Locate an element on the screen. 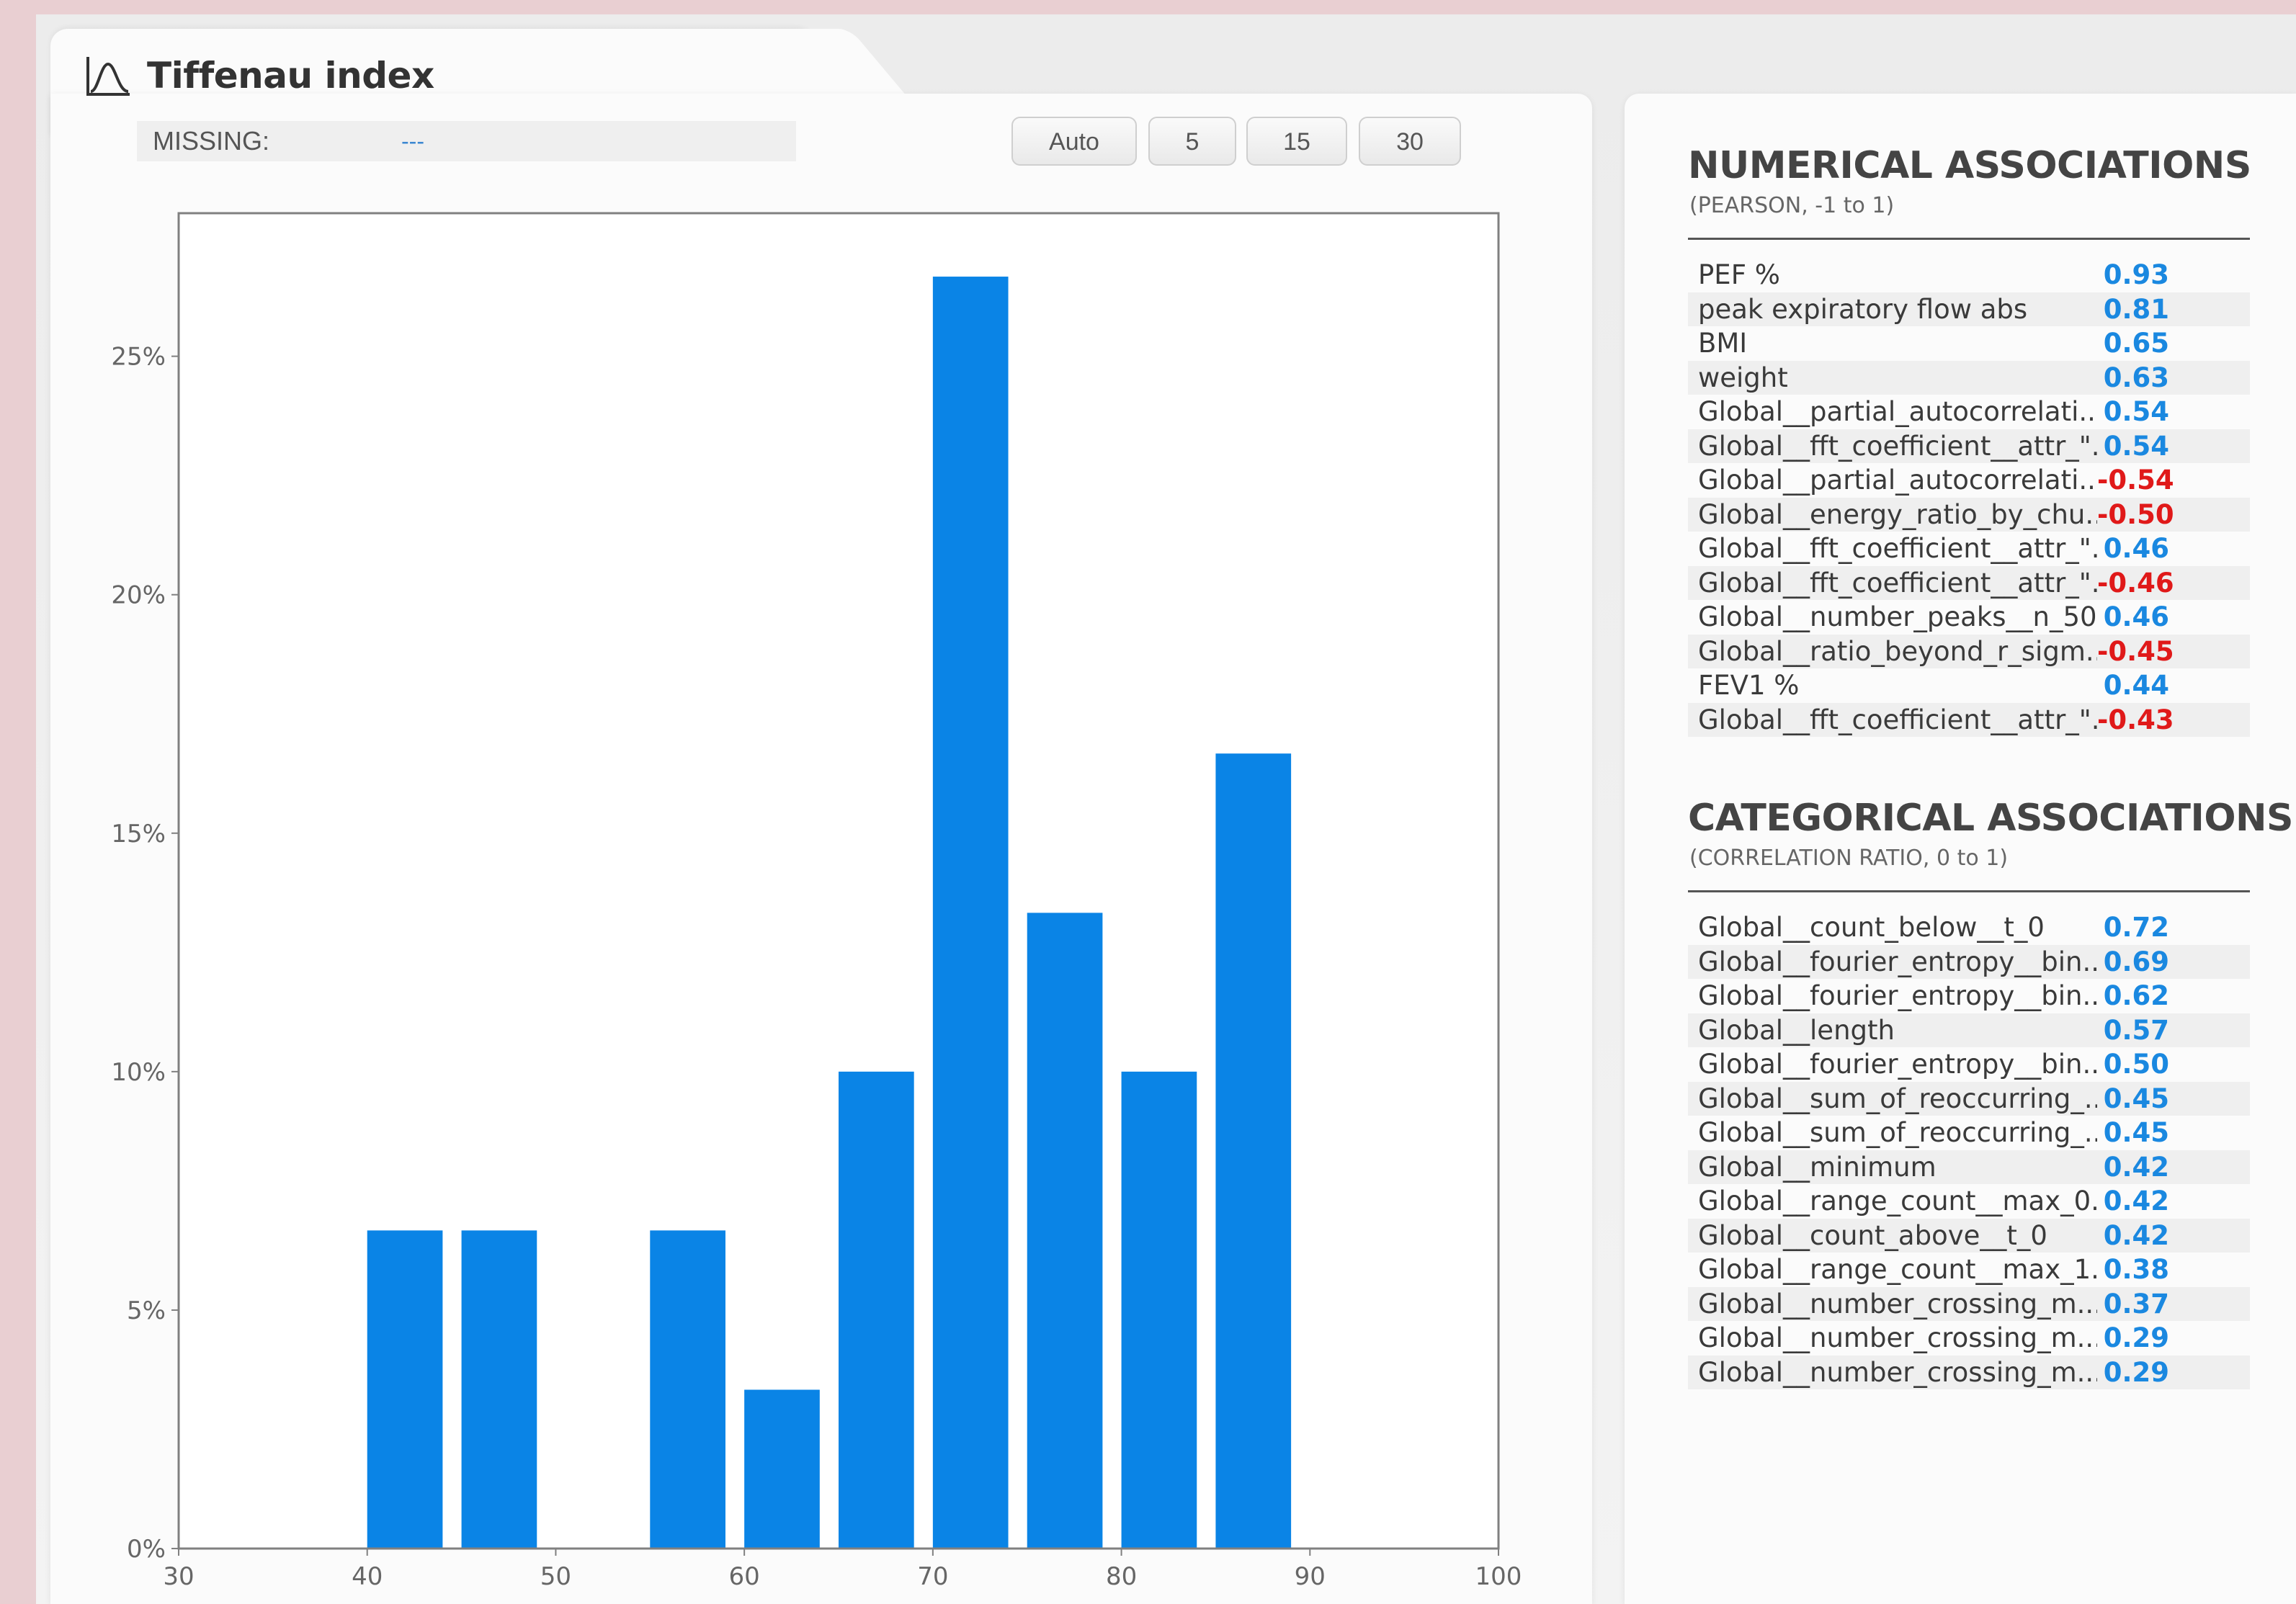  categorical-divider is located at coordinates (1969, 891).